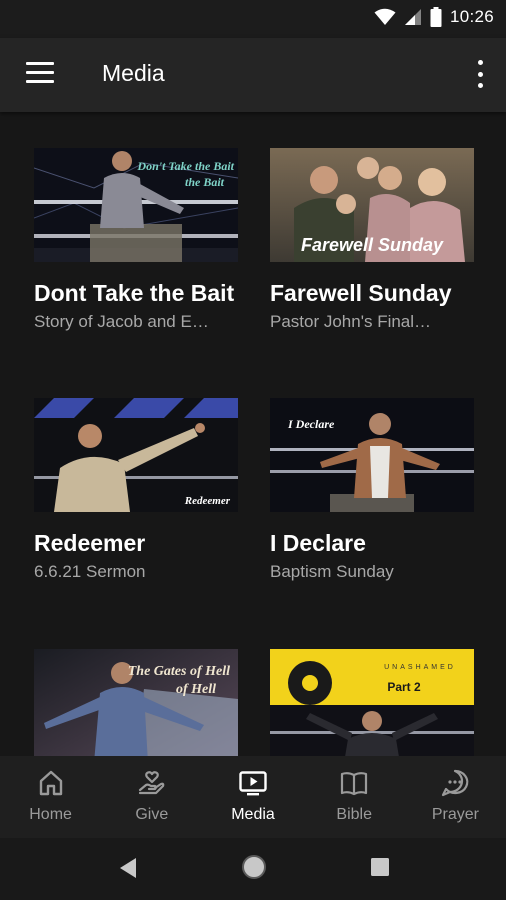  Describe the element at coordinates (412, 17) in the screenshot. I see `signal-icon` at that location.